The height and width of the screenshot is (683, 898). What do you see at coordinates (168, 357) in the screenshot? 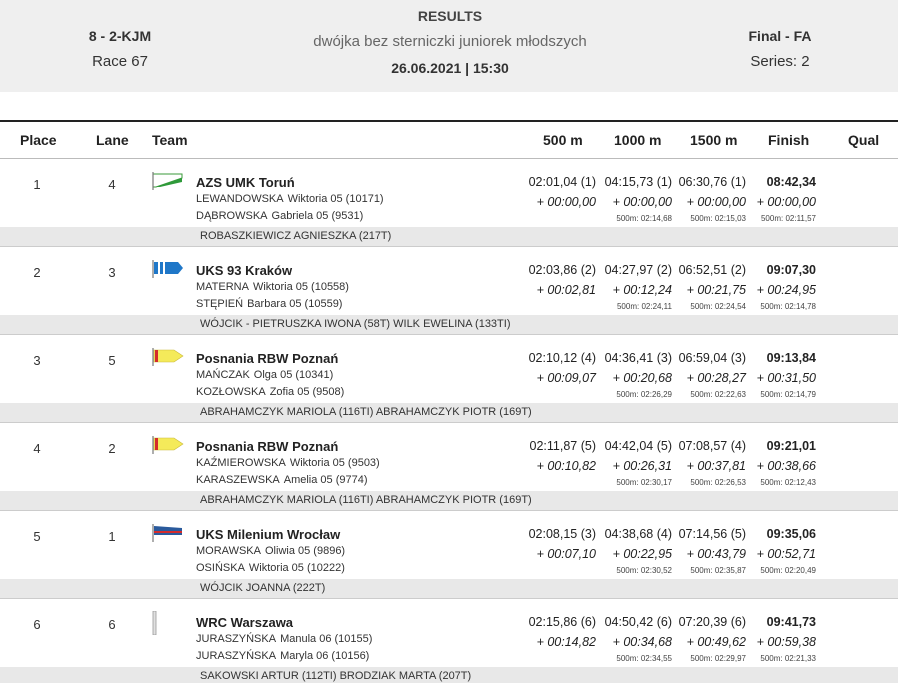
I see `yellow-red-flag-icon` at bounding box center [168, 357].